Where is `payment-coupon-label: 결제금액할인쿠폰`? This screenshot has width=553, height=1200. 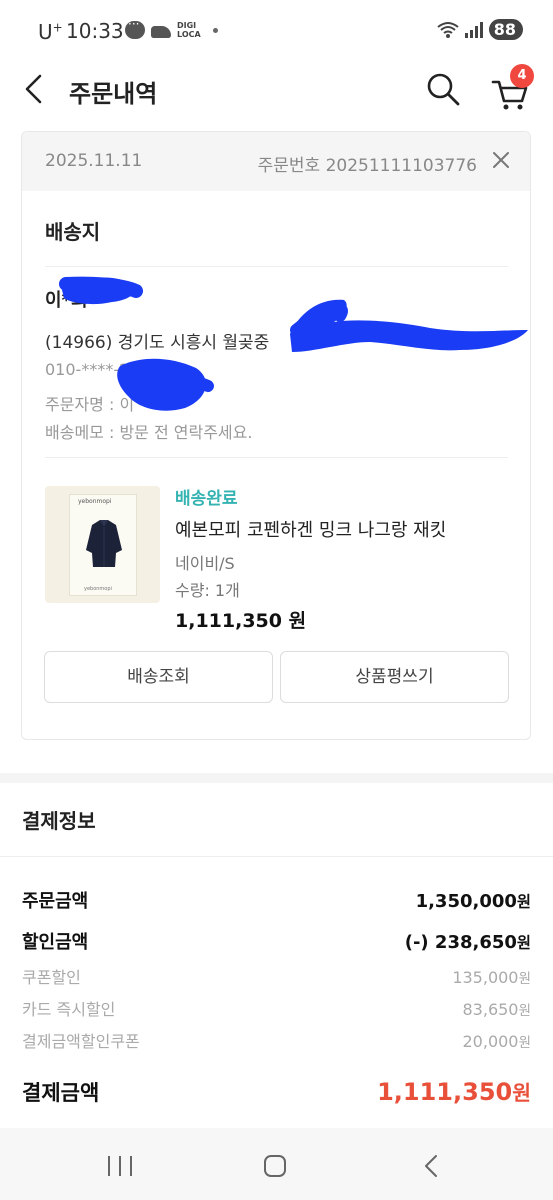 payment-coupon-label: 결제금액할인쿠폰 is located at coordinates (81, 1041).